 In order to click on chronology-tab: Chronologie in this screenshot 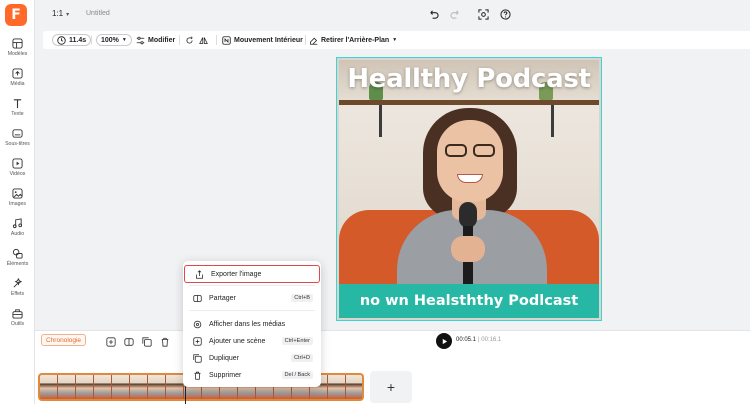, I will do `click(64, 340)`.